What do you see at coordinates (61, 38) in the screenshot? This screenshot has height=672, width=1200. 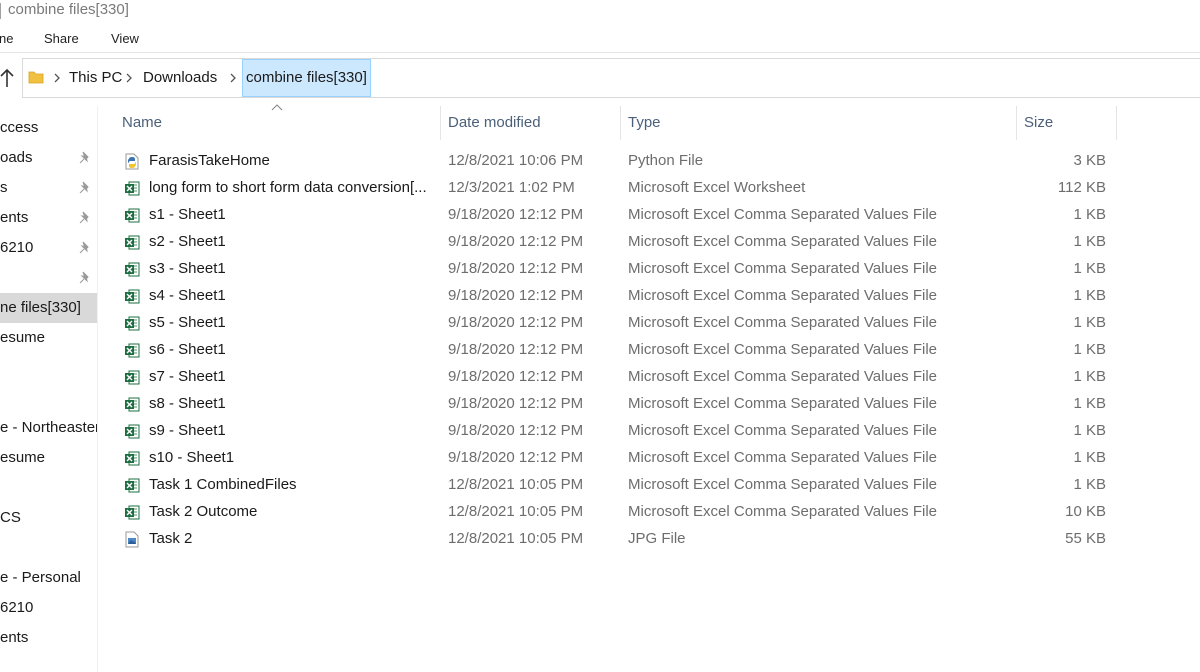 I see `tab-share: Share` at bounding box center [61, 38].